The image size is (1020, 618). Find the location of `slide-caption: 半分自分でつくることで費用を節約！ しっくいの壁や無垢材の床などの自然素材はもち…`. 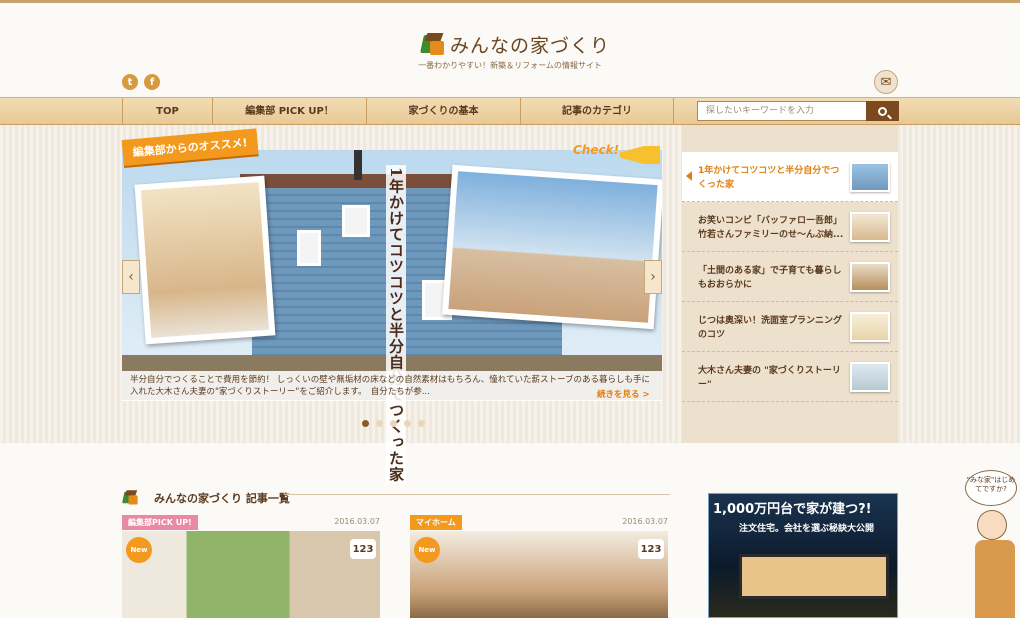

slide-caption: 半分自分でつくることで費用を節約！ しっくいの壁や無垢材の床などの自然素材はもち… is located at coordinates (392, 386).